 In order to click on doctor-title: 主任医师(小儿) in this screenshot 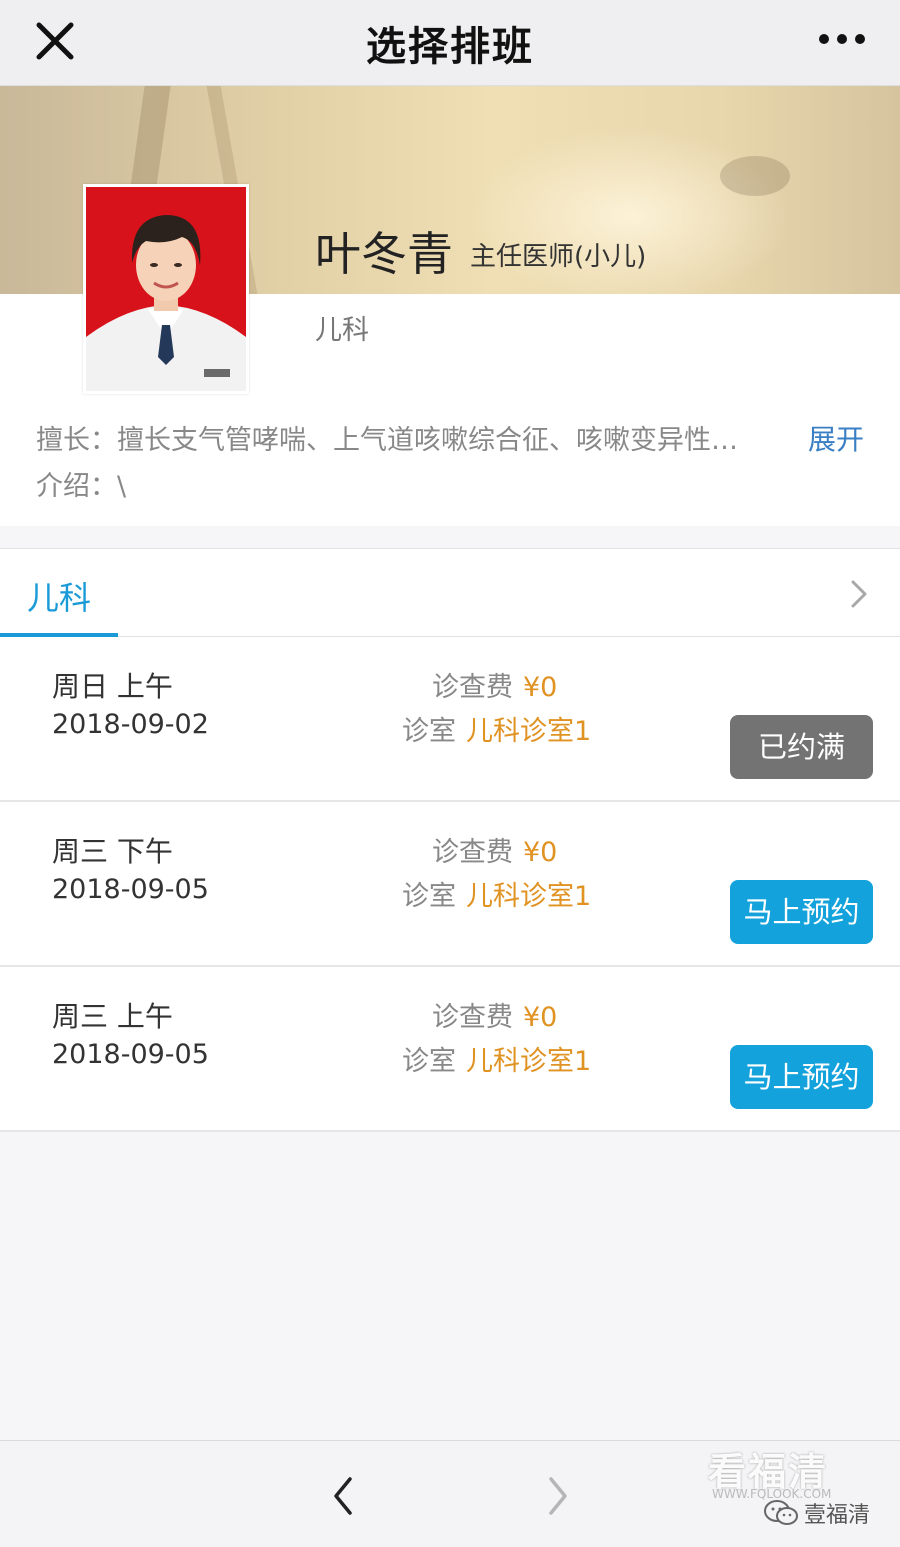, I will do `click(558, 257)`.